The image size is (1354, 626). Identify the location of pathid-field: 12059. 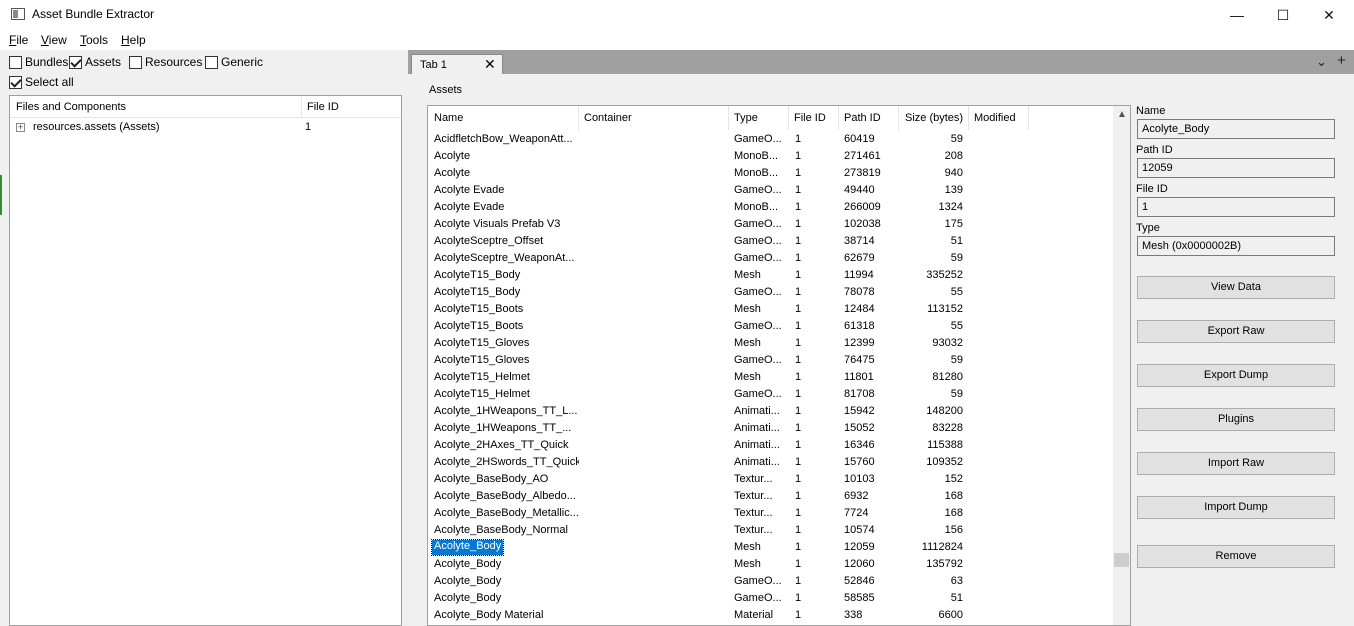
(1236, 168).